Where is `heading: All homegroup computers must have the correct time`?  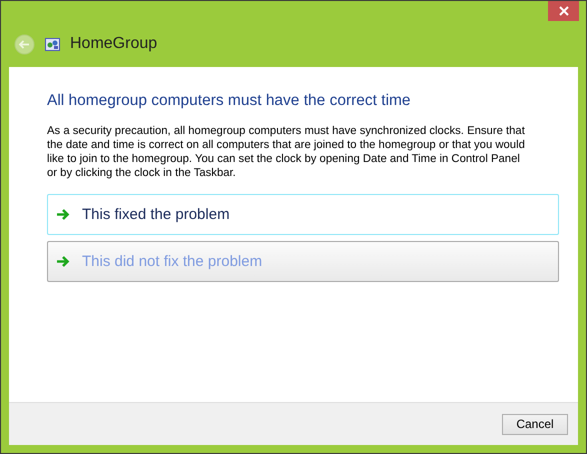 heading: All homegroup computers must have the correct time is located at coordinates (229, 101).